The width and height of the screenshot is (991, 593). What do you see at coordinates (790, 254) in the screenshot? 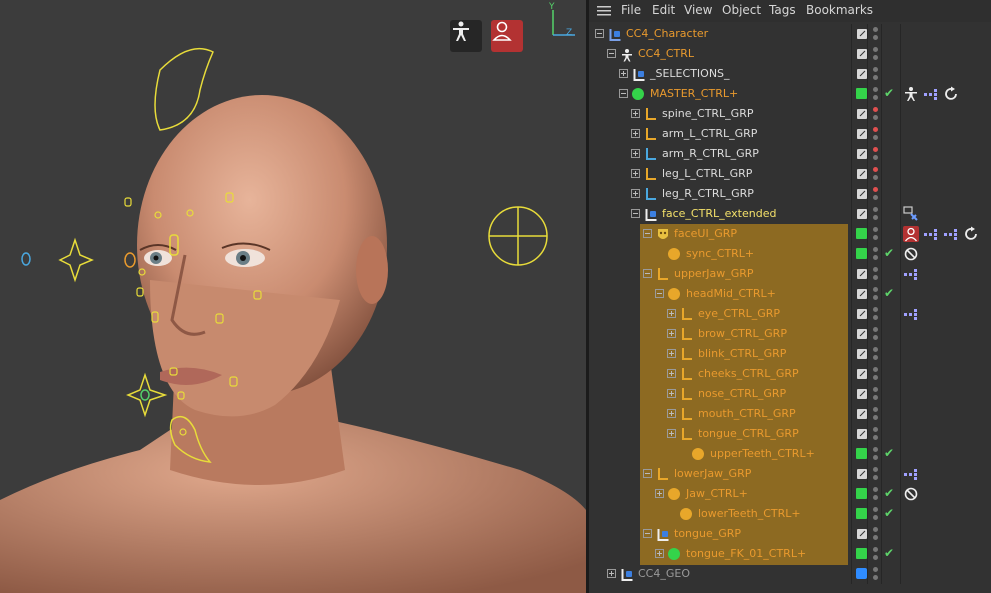
I see `tree-row: sync_CTRL+ ✔` at bounding box center [790, 254].